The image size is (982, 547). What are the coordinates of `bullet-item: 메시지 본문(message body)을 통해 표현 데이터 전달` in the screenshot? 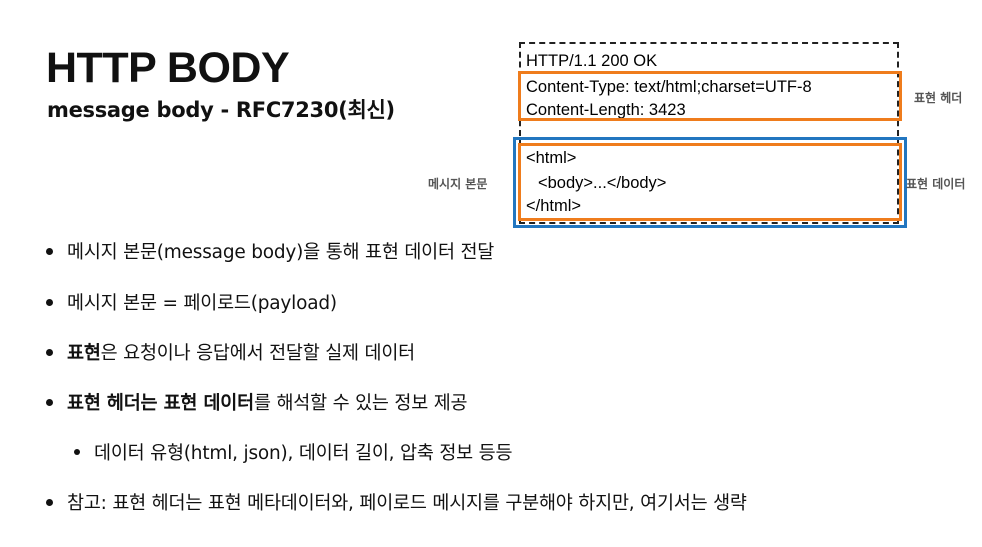 It's located at (270, 253).